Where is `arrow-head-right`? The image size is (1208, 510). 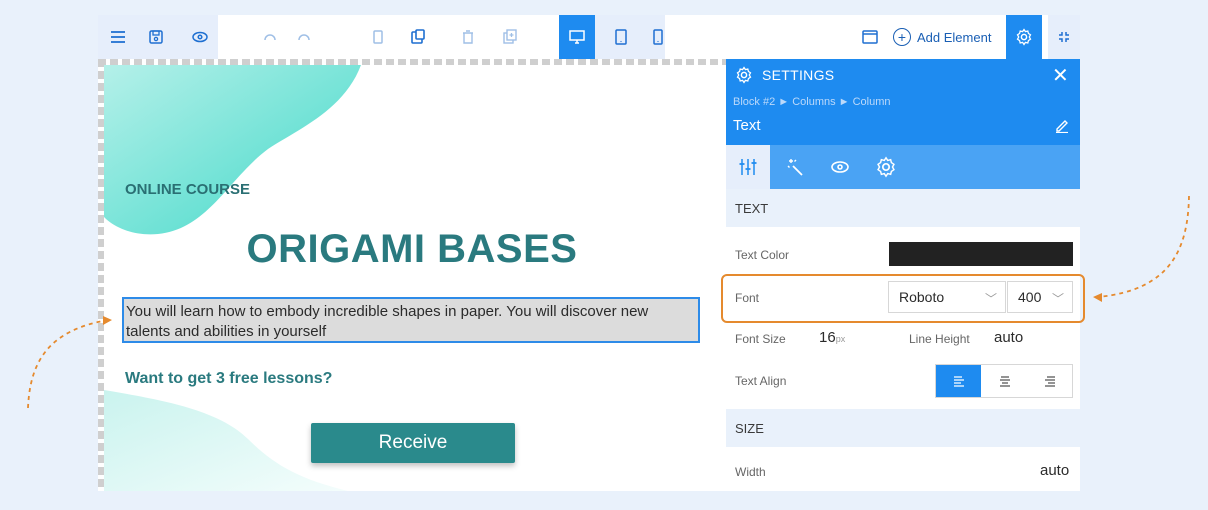 arrow-head-right is located at coordinates (107, 320).